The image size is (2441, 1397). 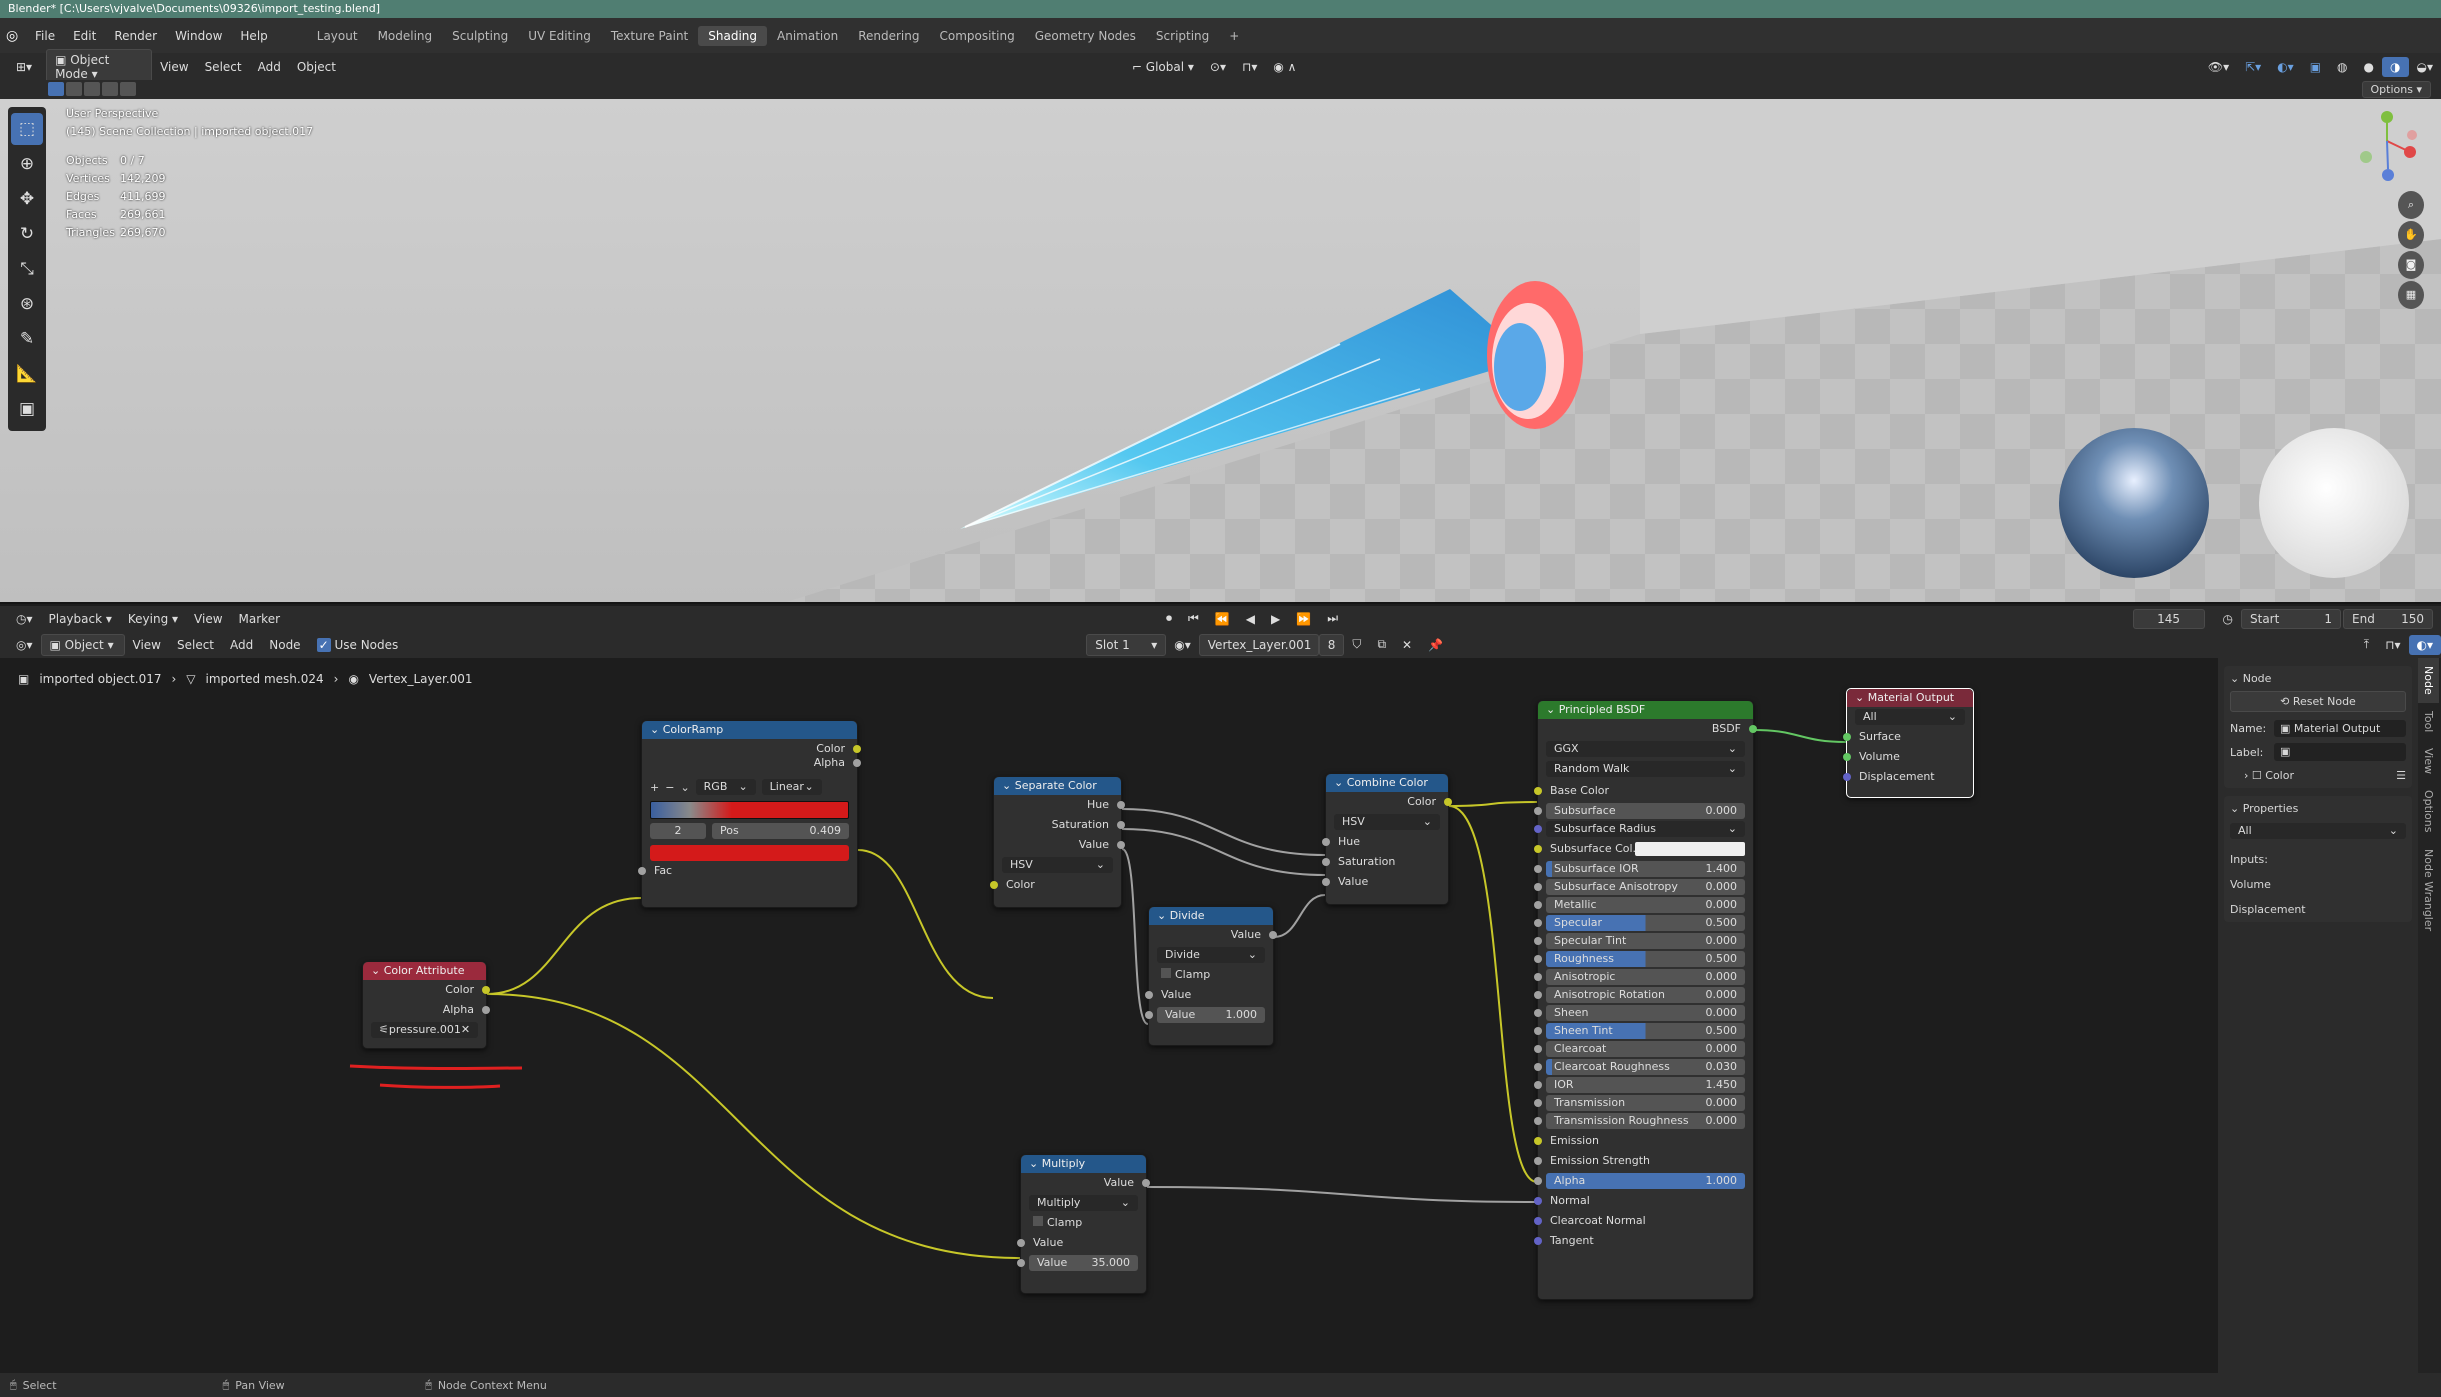 What do you see at coordinates (223, 67) in the screenshot?
I see `menu-select: Select` at bounding box center [223, 67].